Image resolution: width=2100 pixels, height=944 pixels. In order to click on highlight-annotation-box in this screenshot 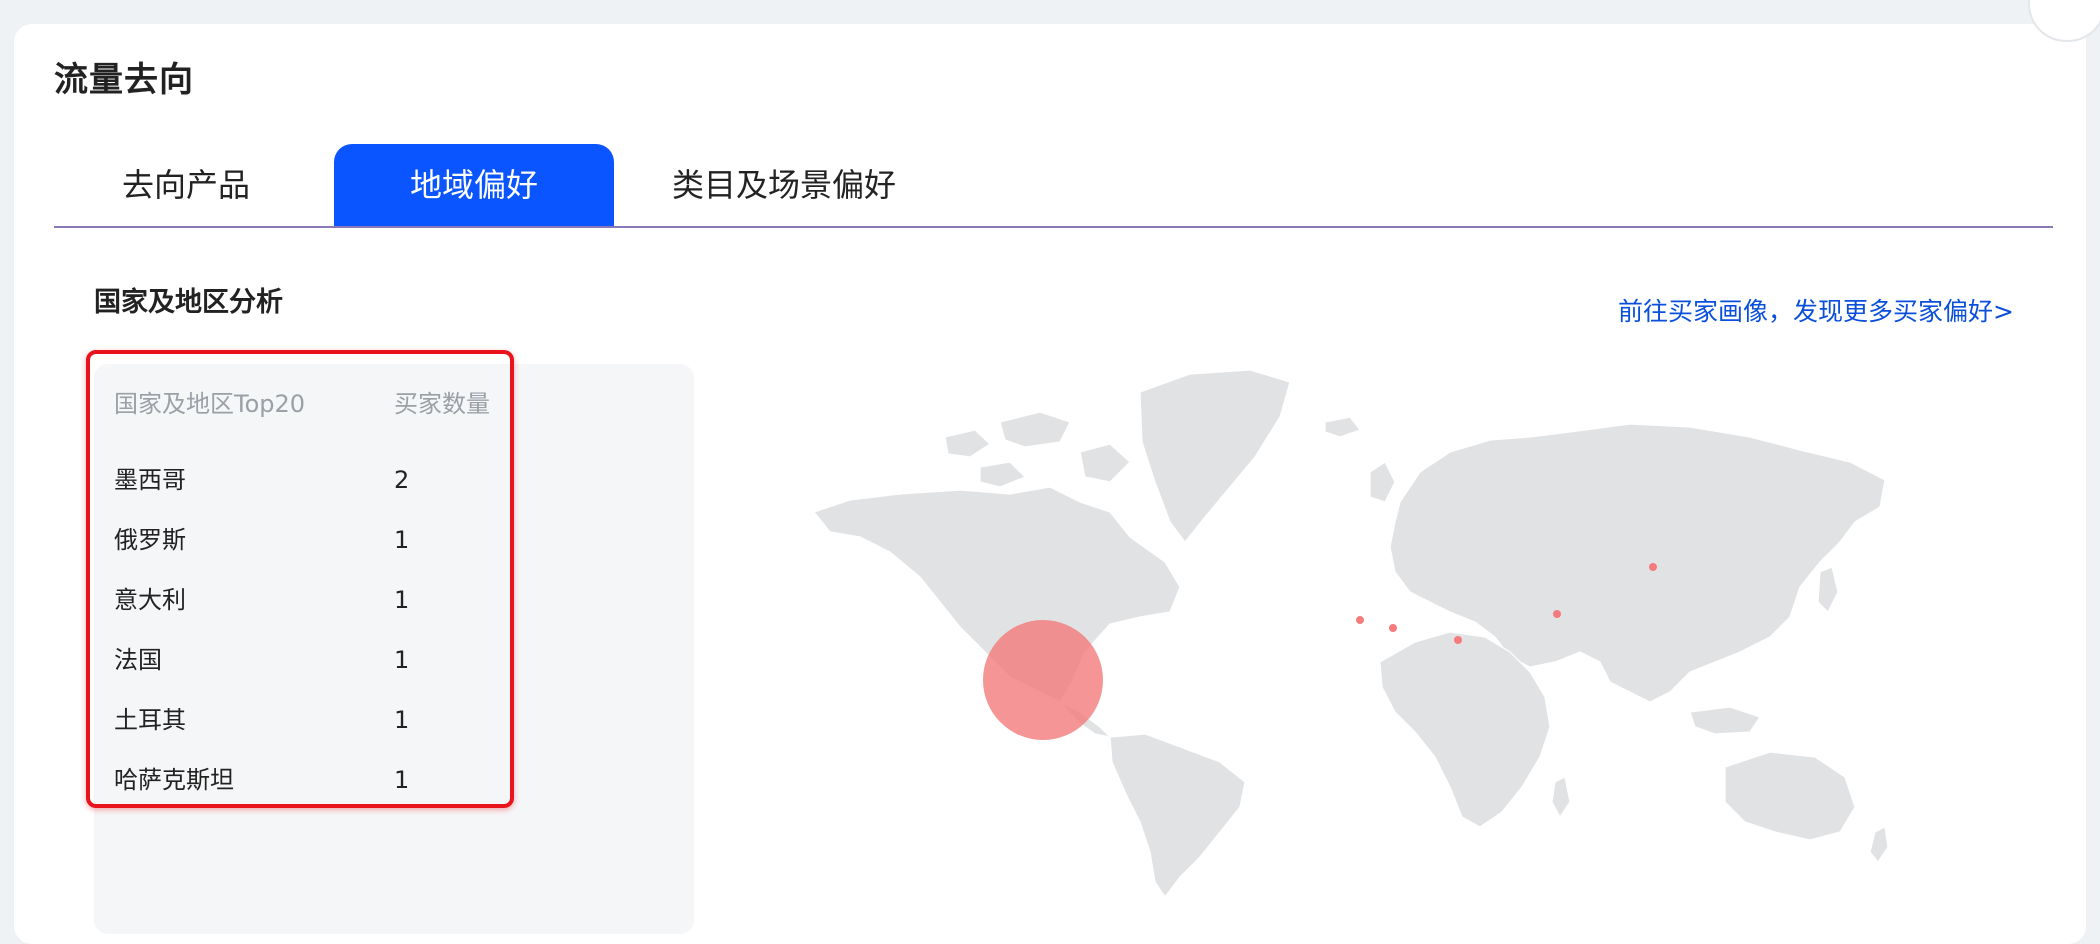, I will do `click(300, 579)`.